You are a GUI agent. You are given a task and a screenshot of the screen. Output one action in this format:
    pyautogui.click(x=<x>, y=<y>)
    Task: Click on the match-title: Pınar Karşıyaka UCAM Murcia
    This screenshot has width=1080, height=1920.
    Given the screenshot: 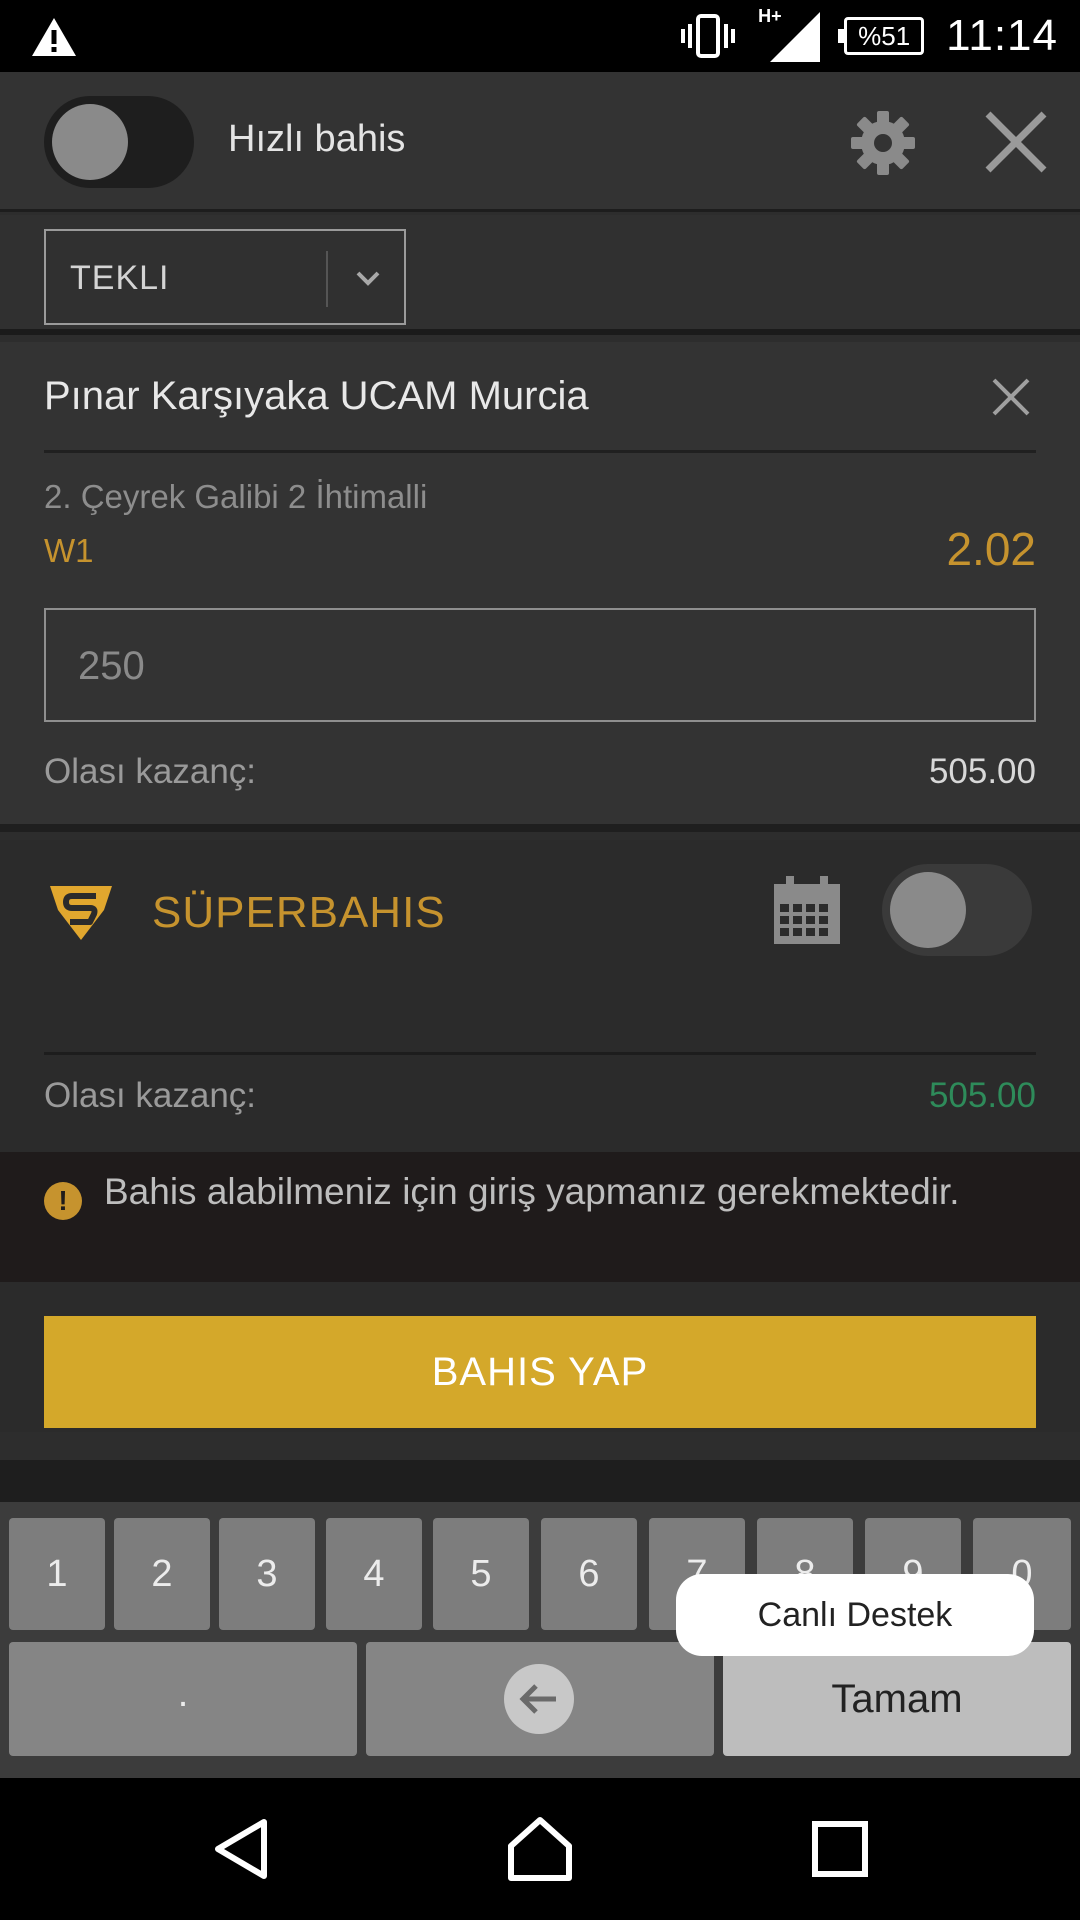 What is the action you would take?
    pyautogui.click(x=316, y=396)
    